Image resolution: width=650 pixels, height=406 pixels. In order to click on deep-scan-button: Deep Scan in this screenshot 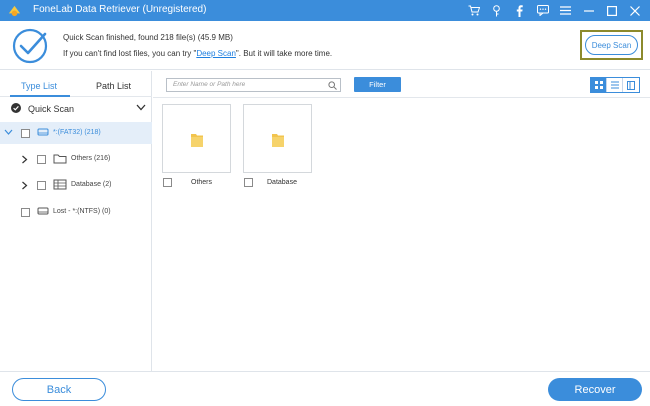, I will do `click(611, 45)`.